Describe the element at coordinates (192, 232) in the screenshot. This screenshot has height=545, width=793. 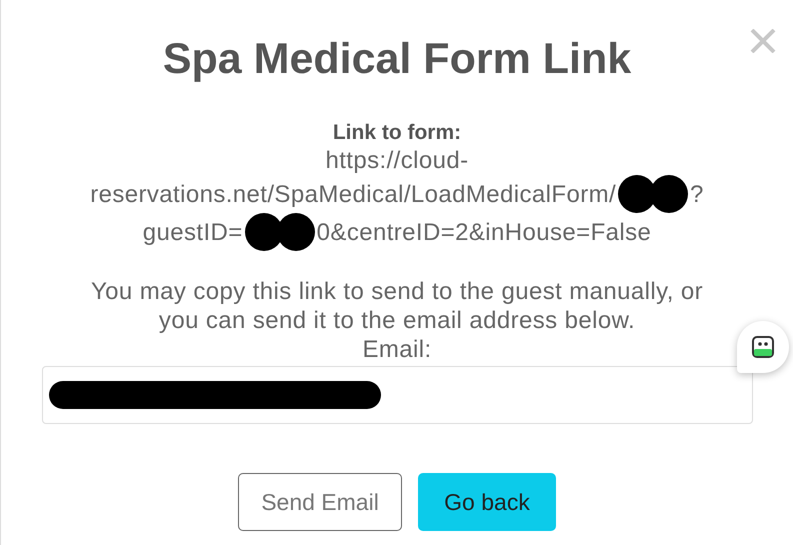
I see `link-text: guestID=` at that location.